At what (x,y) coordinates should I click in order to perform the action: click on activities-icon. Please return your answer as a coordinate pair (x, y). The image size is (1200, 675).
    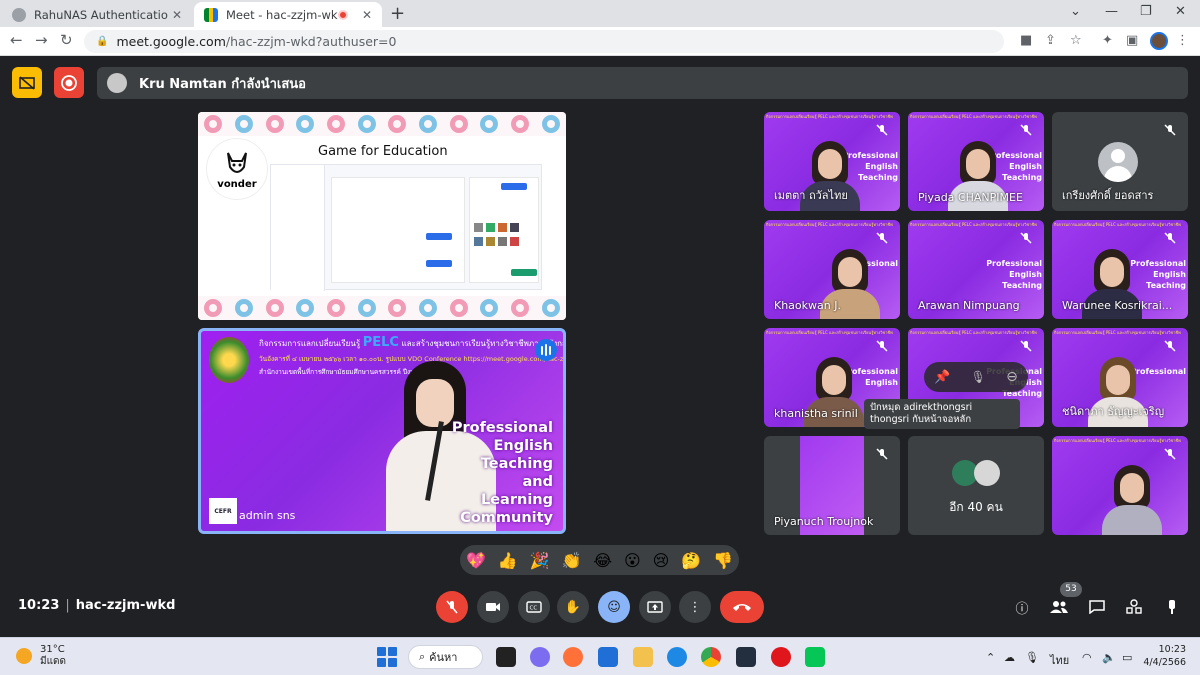
    Looking at the image, I should click on (1134, 607).